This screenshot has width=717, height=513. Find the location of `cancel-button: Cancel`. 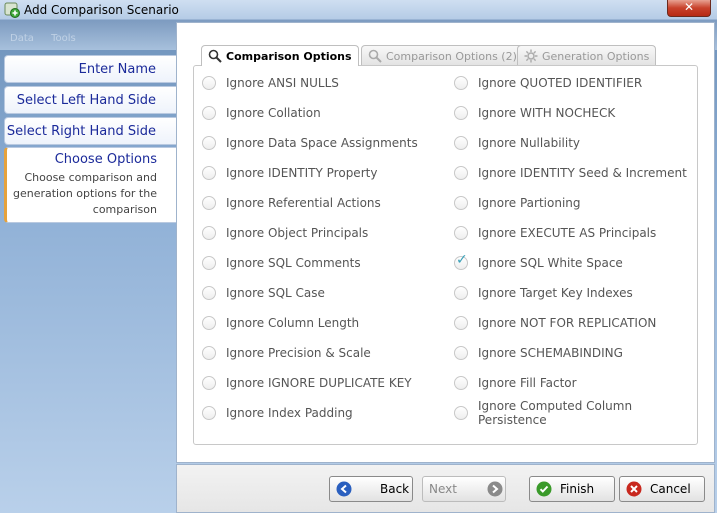

cancel-button: Cancel is located at coordinates (662, 489).